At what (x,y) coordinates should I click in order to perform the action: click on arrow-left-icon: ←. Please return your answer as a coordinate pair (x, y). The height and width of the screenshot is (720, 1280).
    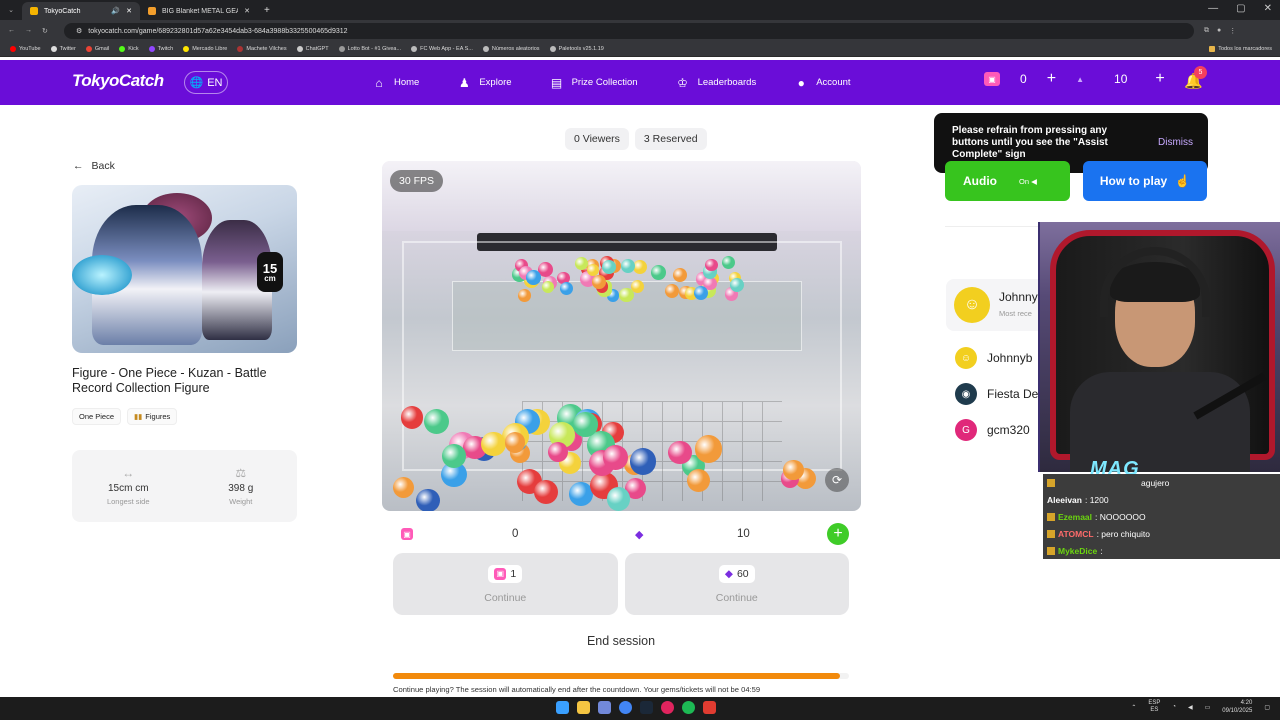
    Looking at the image, I should click on (78, 166).